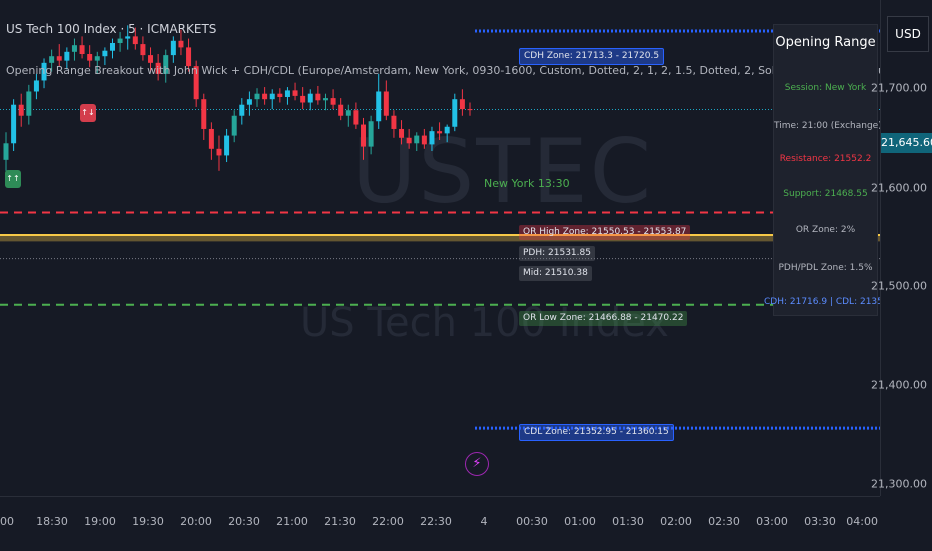 The width and height of the screenshot is (932, 551). What do you see at coordinates (825, 42) in the screenshot?
I see `table-title: Opening Range` at bounding box center [825, 42].